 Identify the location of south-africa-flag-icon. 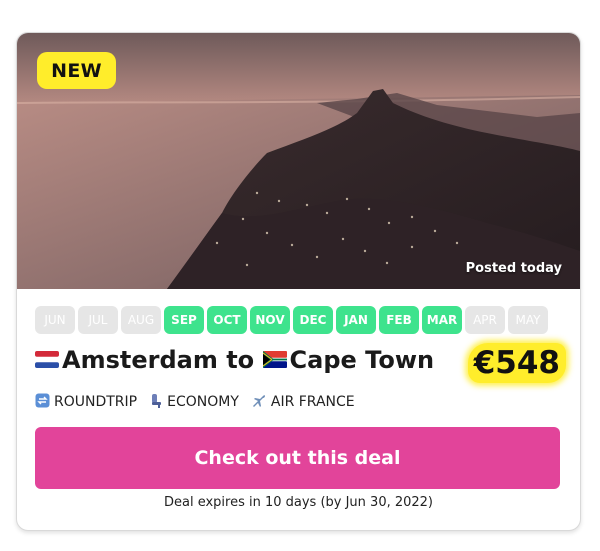
(274, 360).